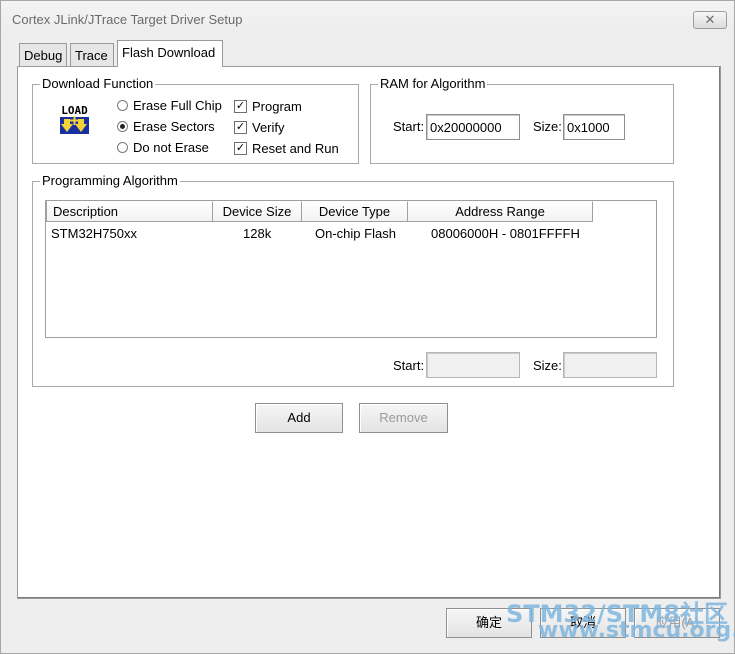  I want to click on checkbox-label: Reset and Run, so click(295, 148).